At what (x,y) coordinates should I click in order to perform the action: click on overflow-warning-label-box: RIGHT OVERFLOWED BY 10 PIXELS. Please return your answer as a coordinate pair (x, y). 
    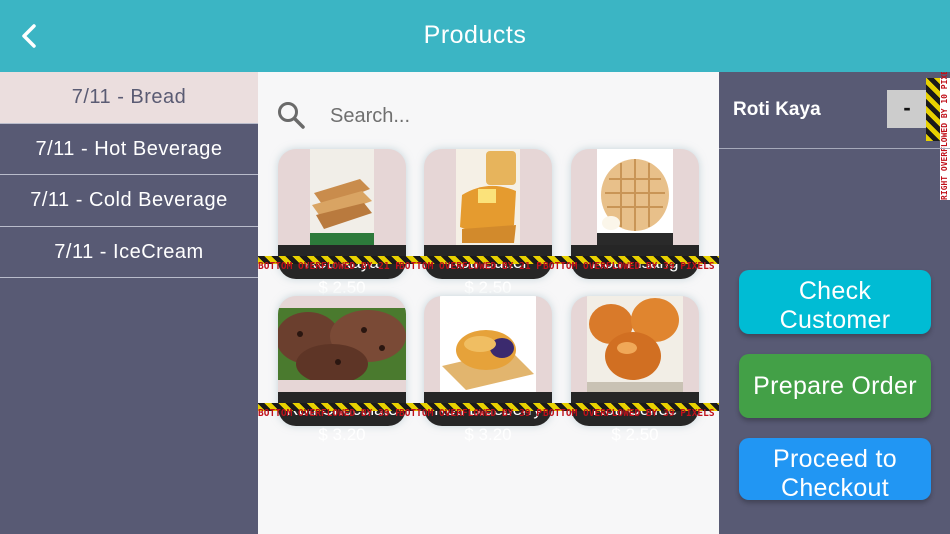
    Looking at the image, I should click on (945, 136).